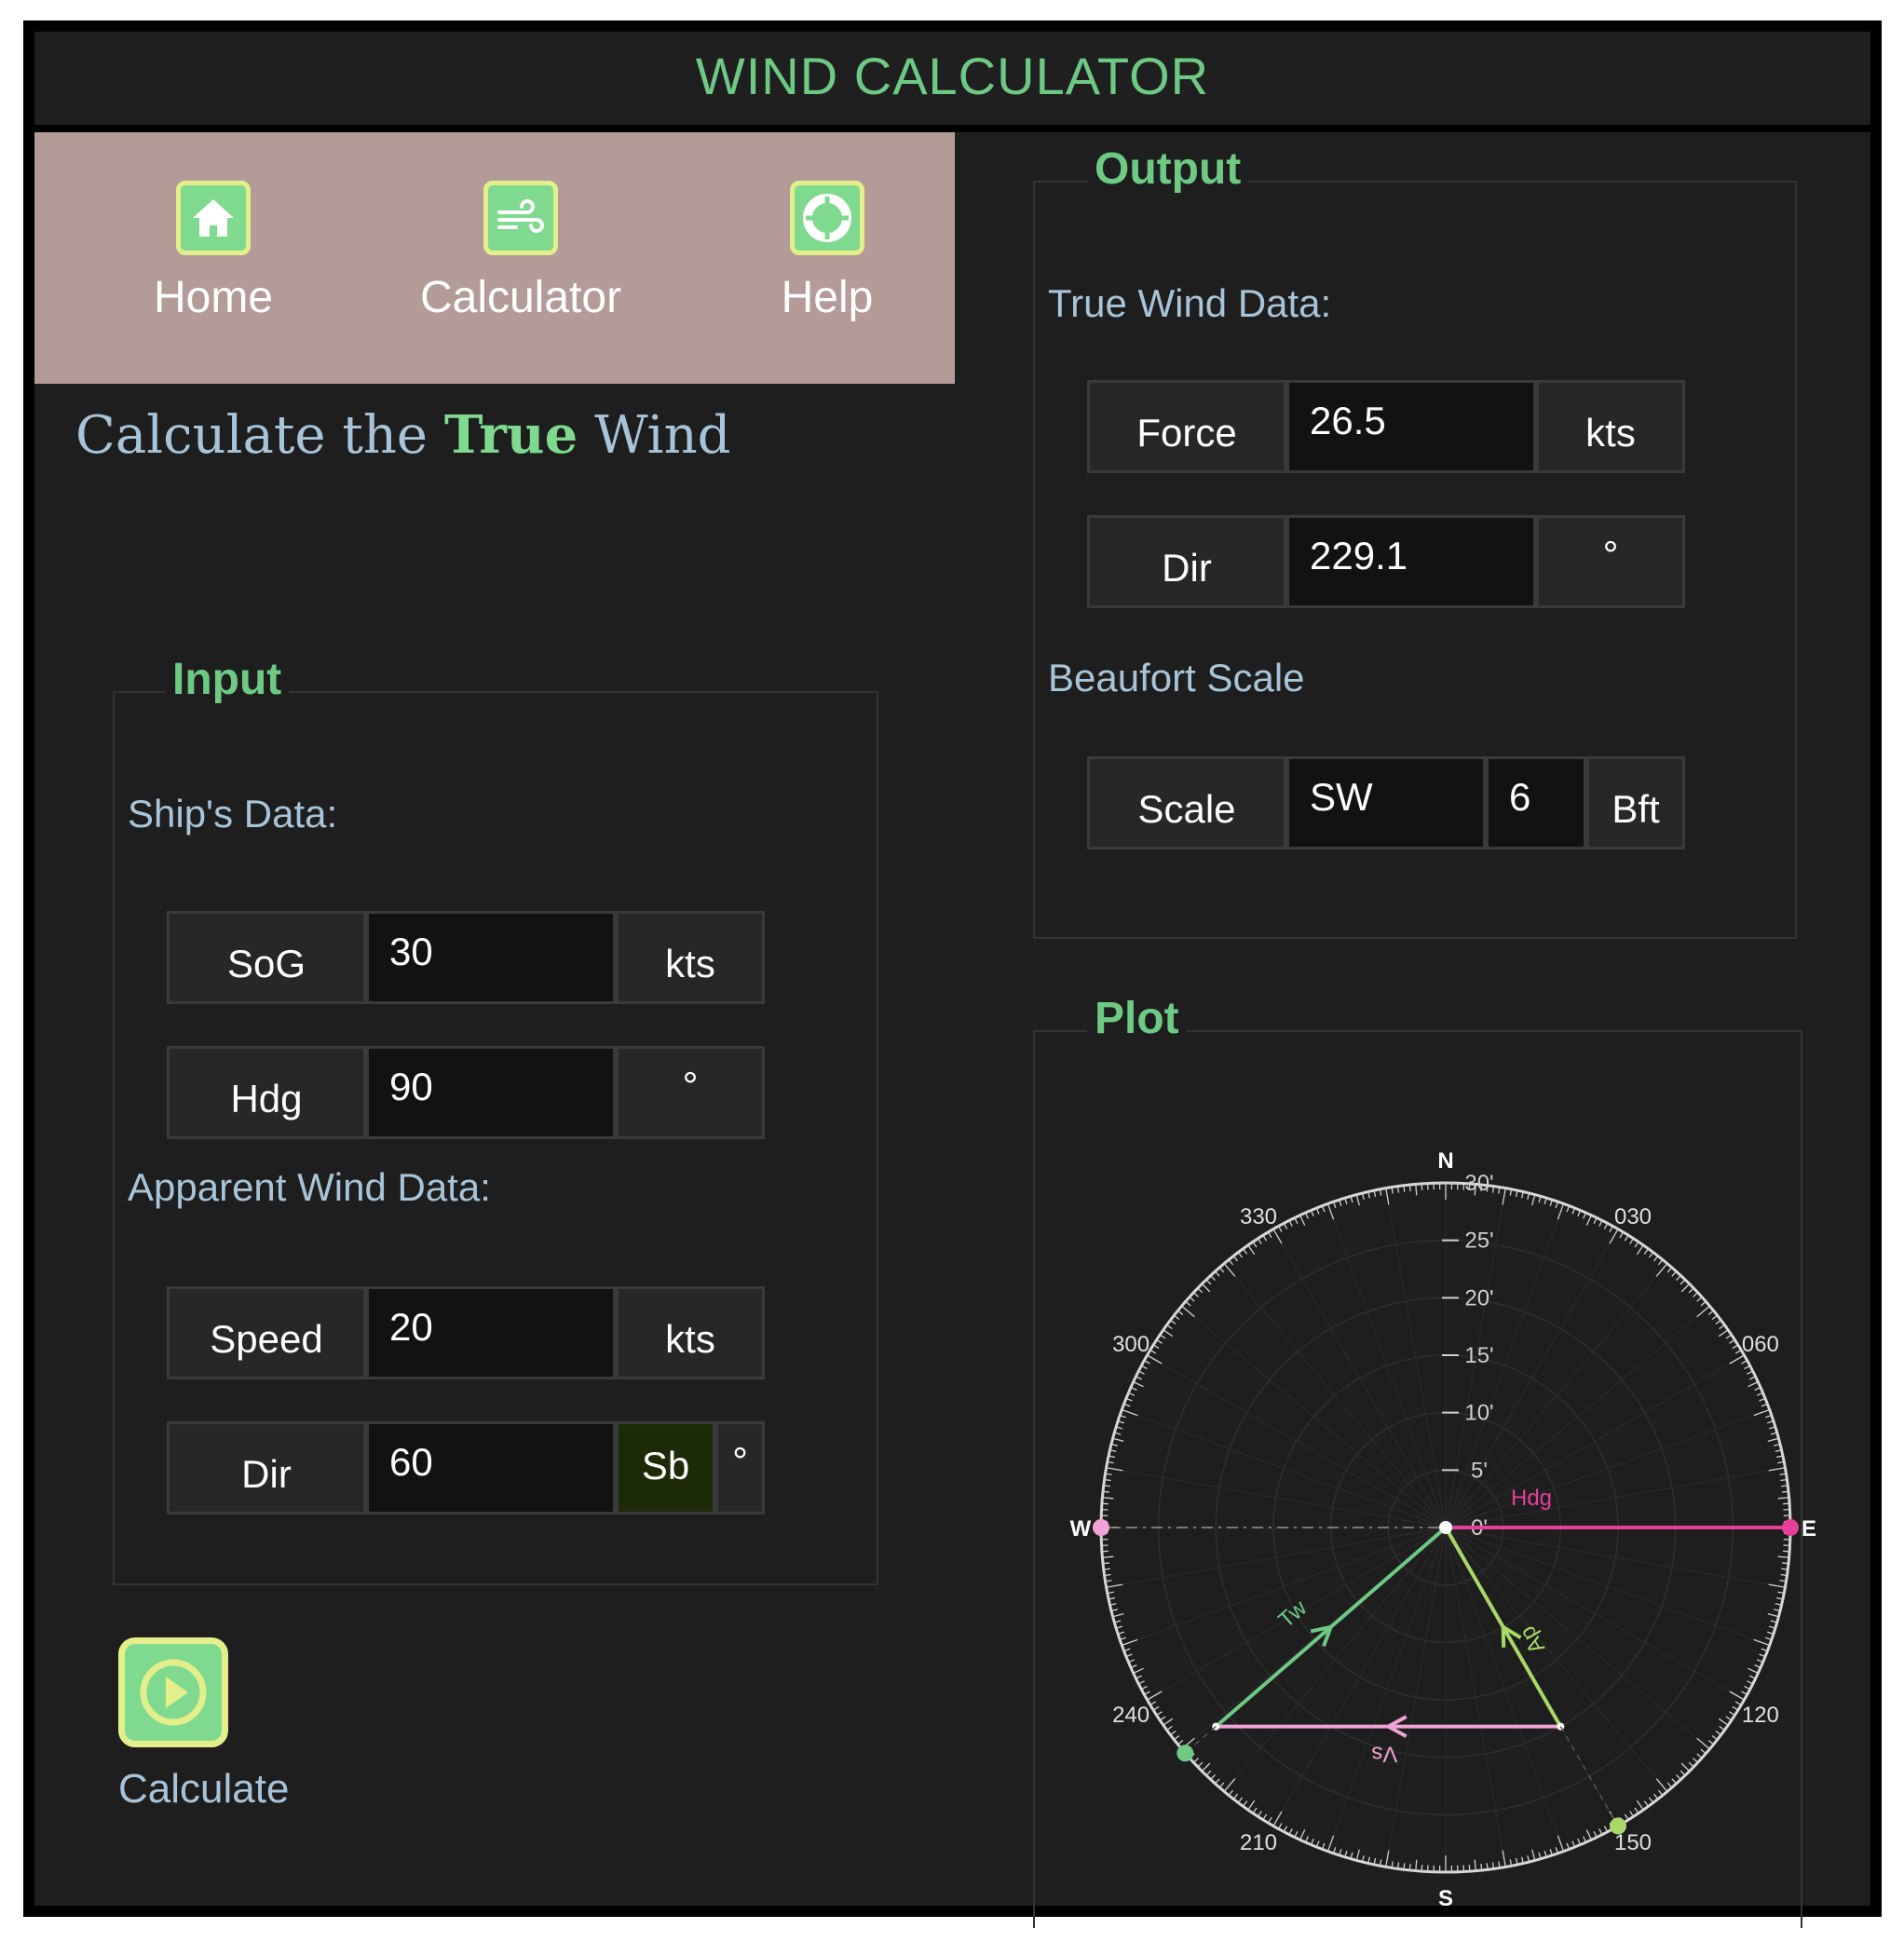  Describe the element at coordinates (266, 1332) in the screenshot. I see `speed-label: Speed` at that location.